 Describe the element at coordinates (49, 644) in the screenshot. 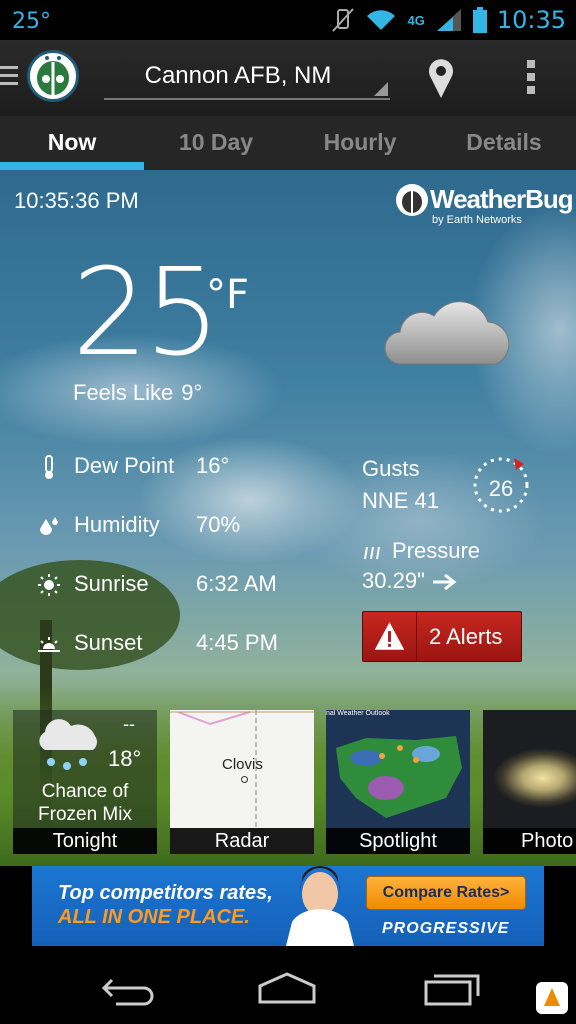

I see `sunset-icon` at that location.